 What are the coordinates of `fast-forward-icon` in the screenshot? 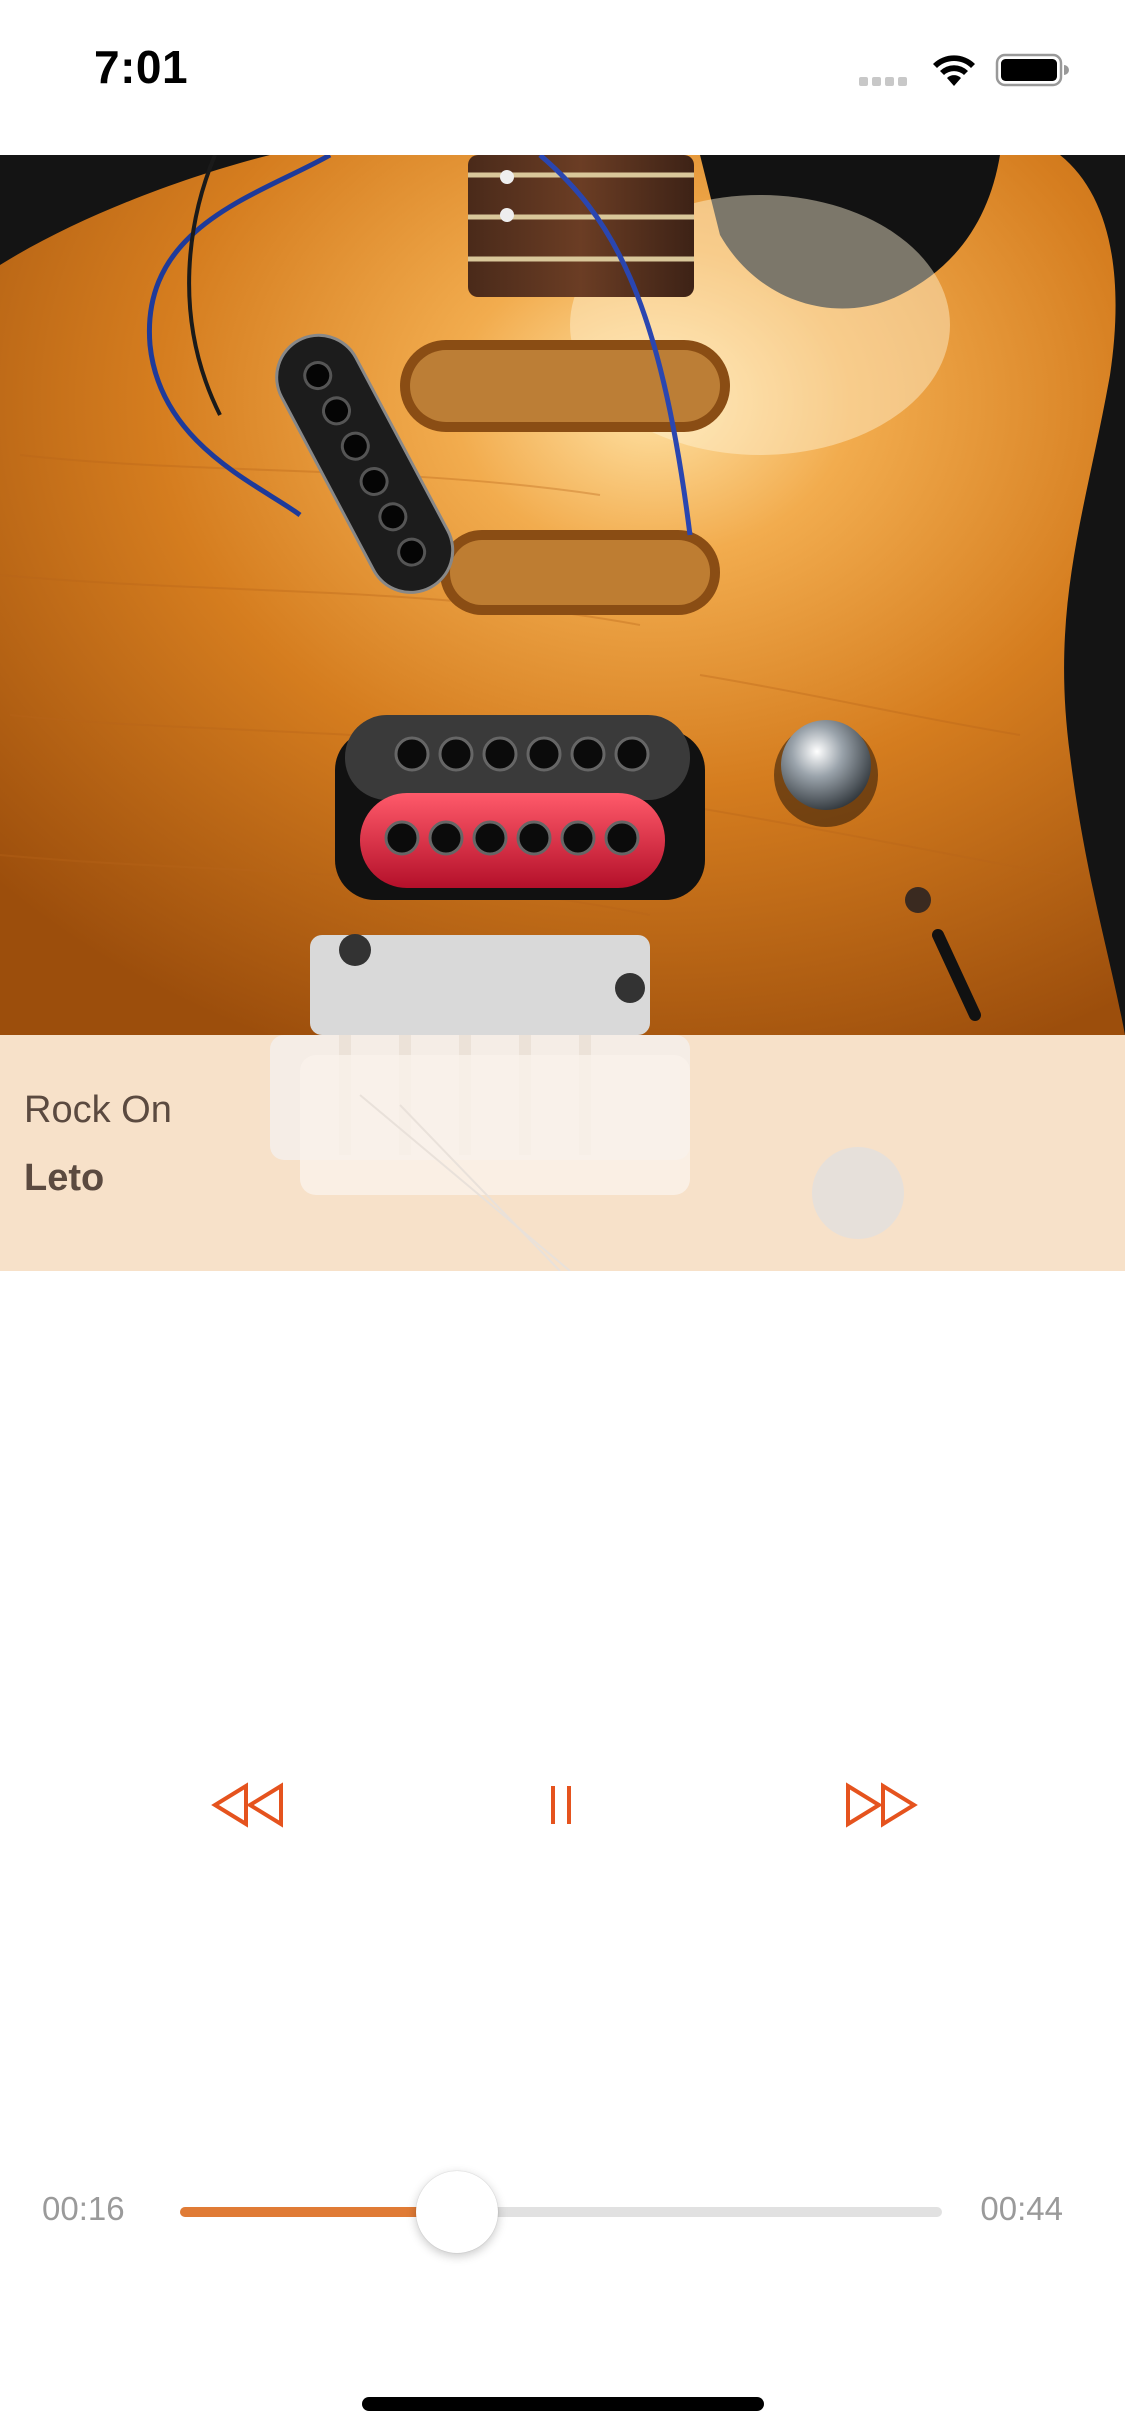 It's located at (882, 1805).